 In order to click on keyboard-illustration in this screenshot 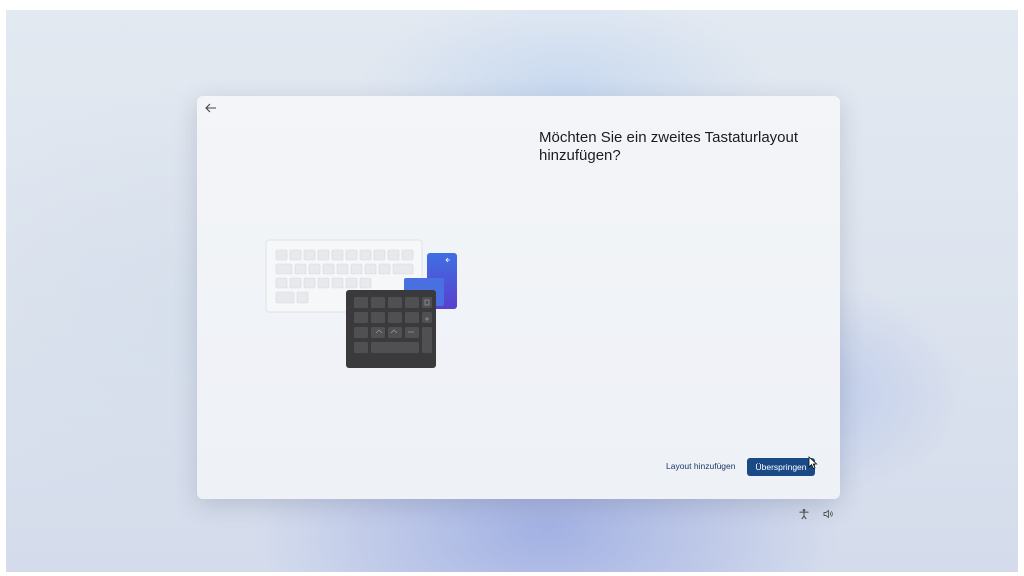, I will do `click(361, 303)`.